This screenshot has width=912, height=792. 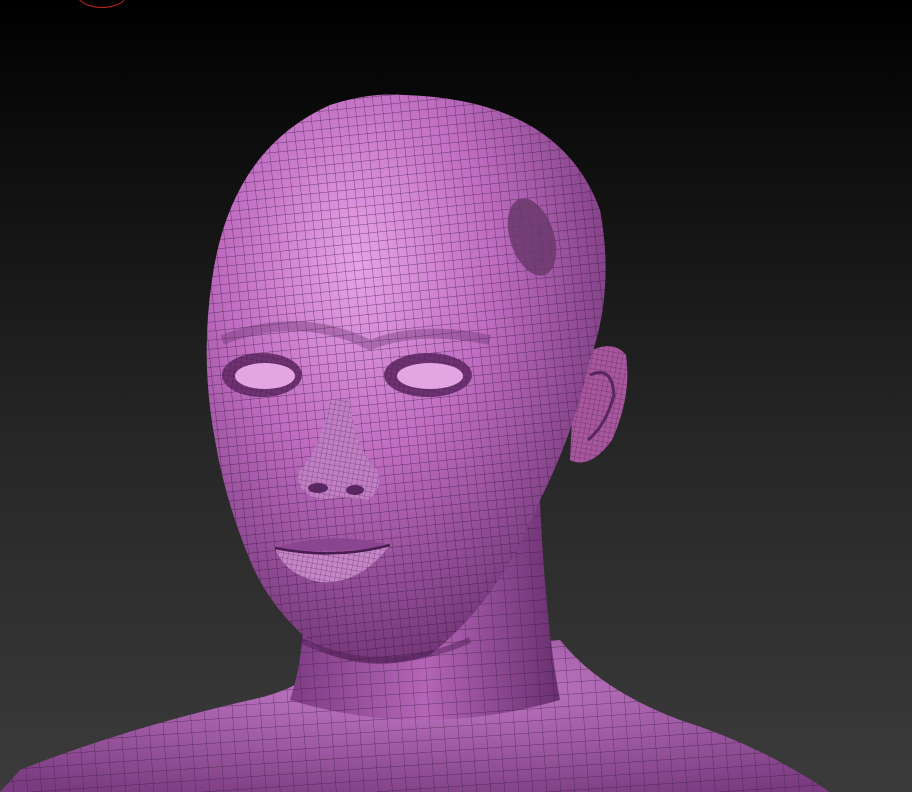 What do you see at coordinates (428, 375) in the screenshot?
I see `right-eye` at bounding box center [428, 375].